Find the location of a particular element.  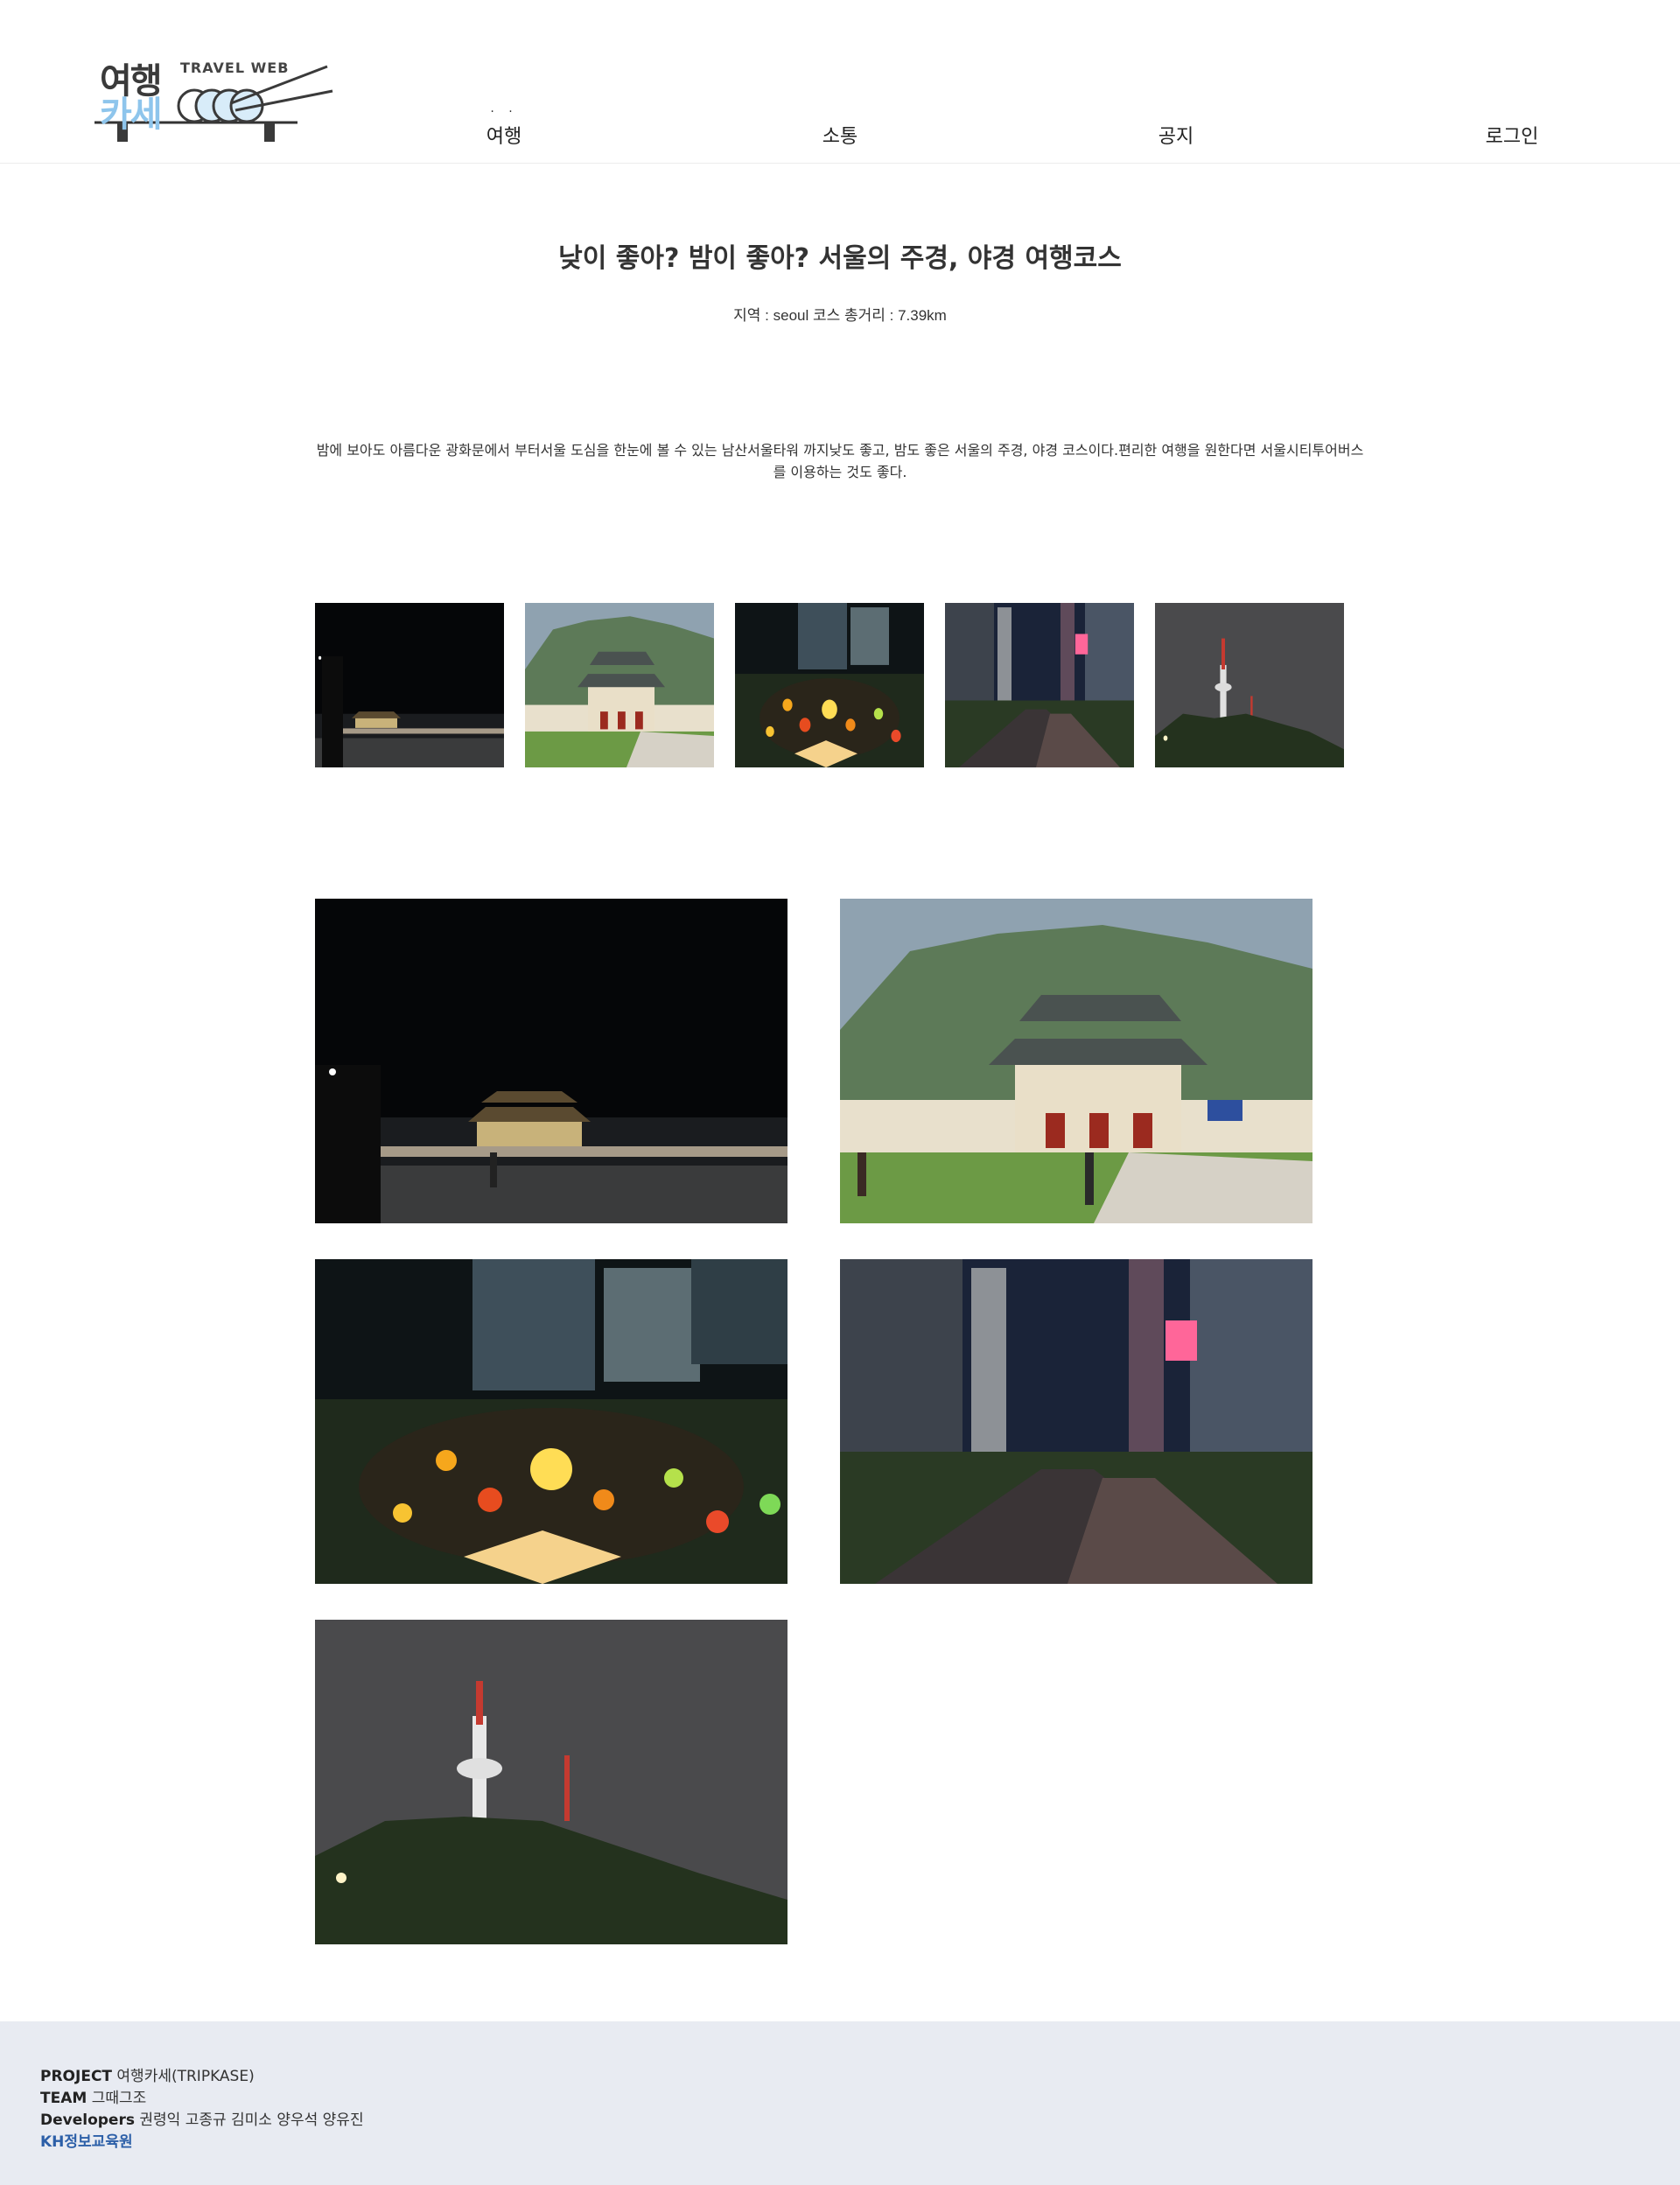

photo-cheonggyecheon-lanterns is located at coordinates (551, 1421).